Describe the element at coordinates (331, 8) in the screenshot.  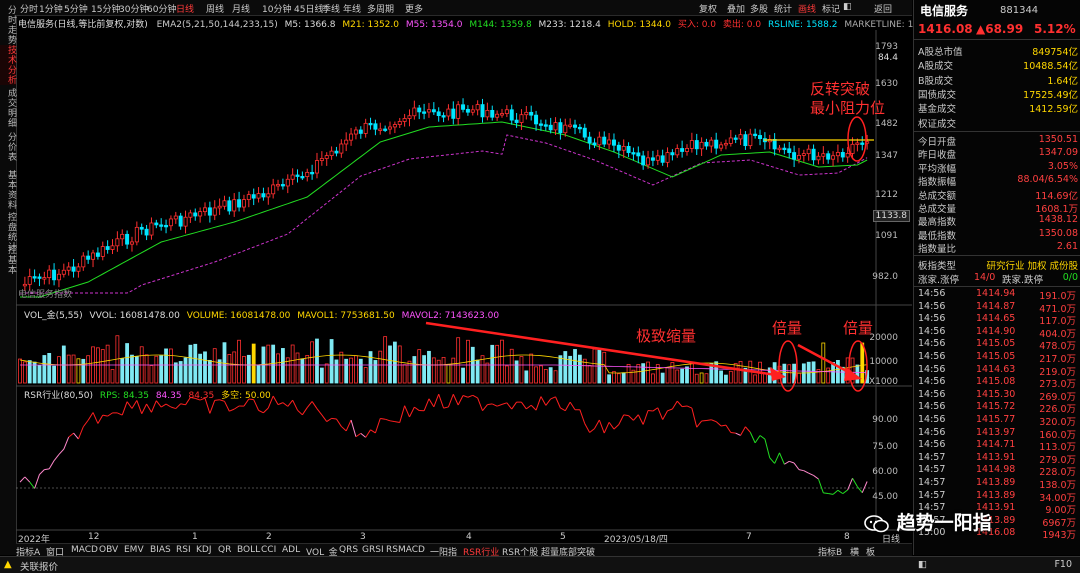
I see `period-tab-11: 季线` at that location.